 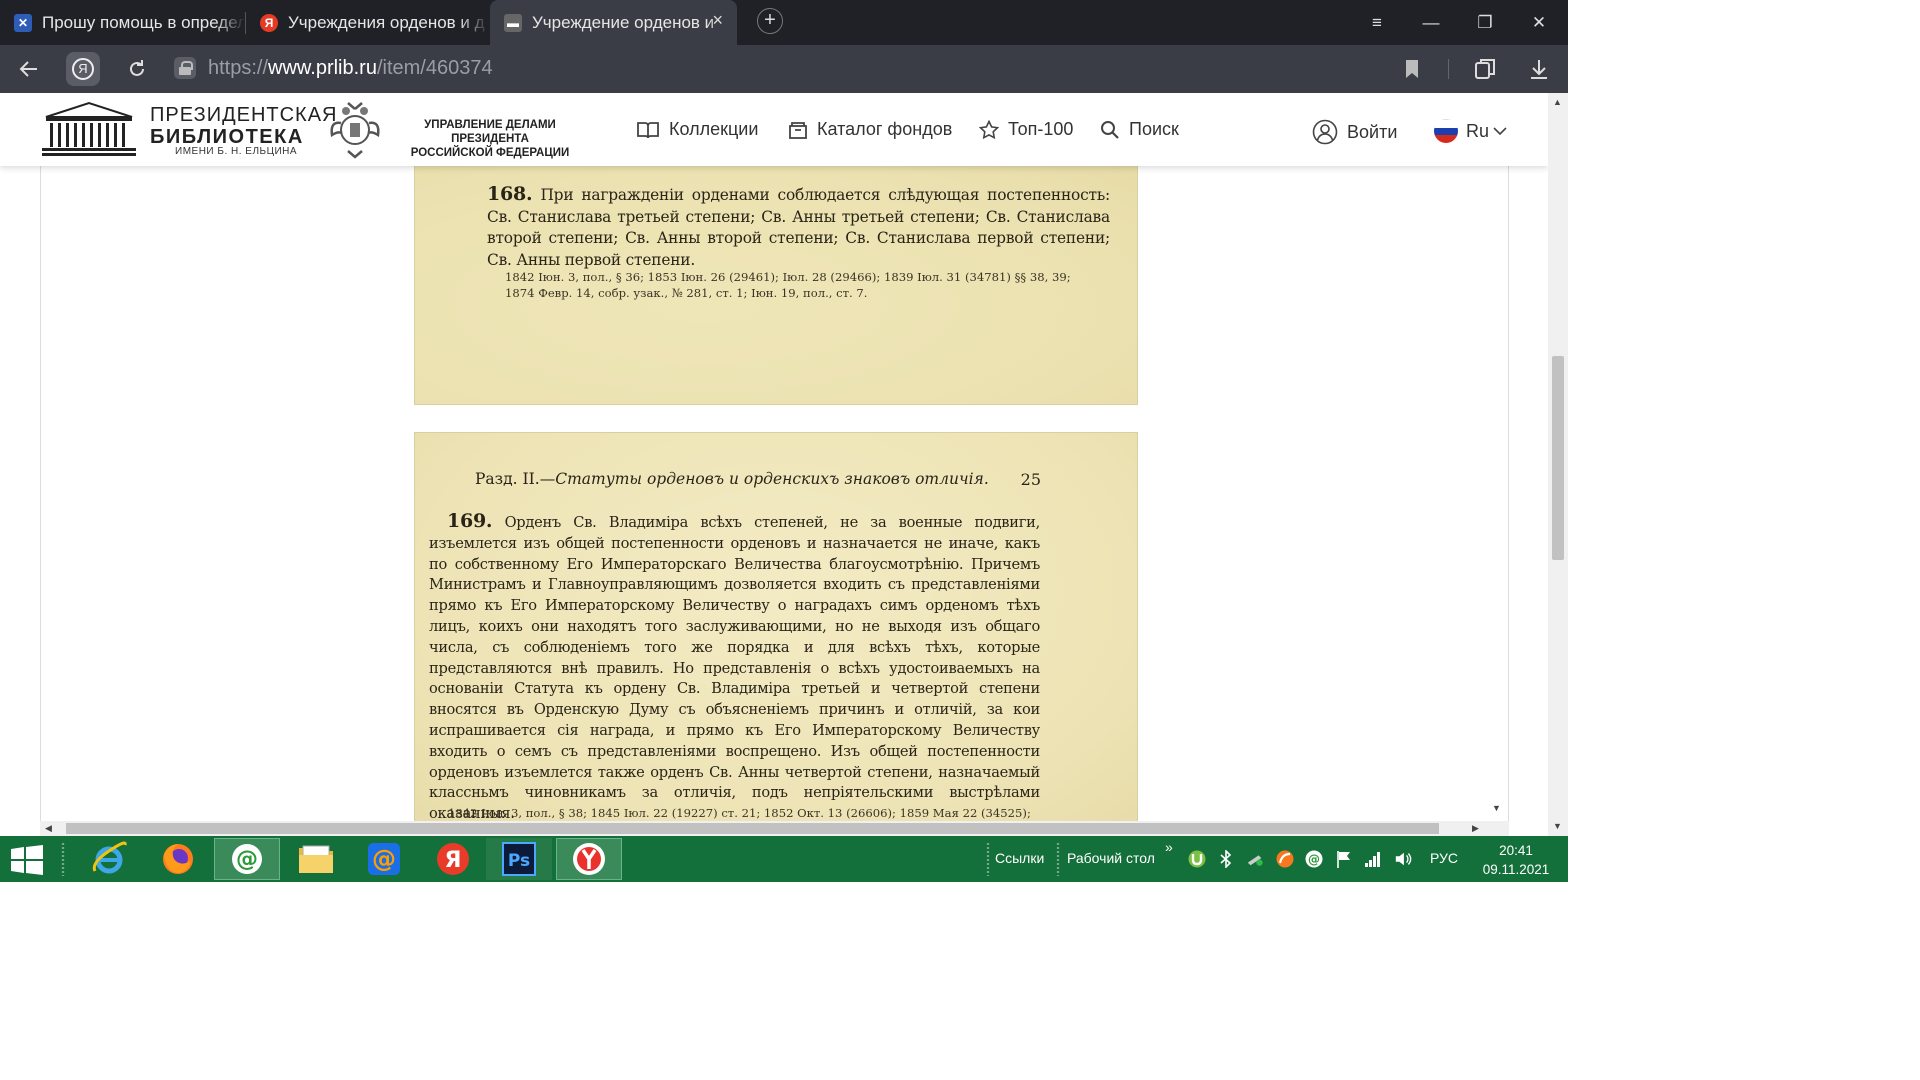 I want to click on double-headed-eagle-emblem-icon, so click(x=355, y=130).